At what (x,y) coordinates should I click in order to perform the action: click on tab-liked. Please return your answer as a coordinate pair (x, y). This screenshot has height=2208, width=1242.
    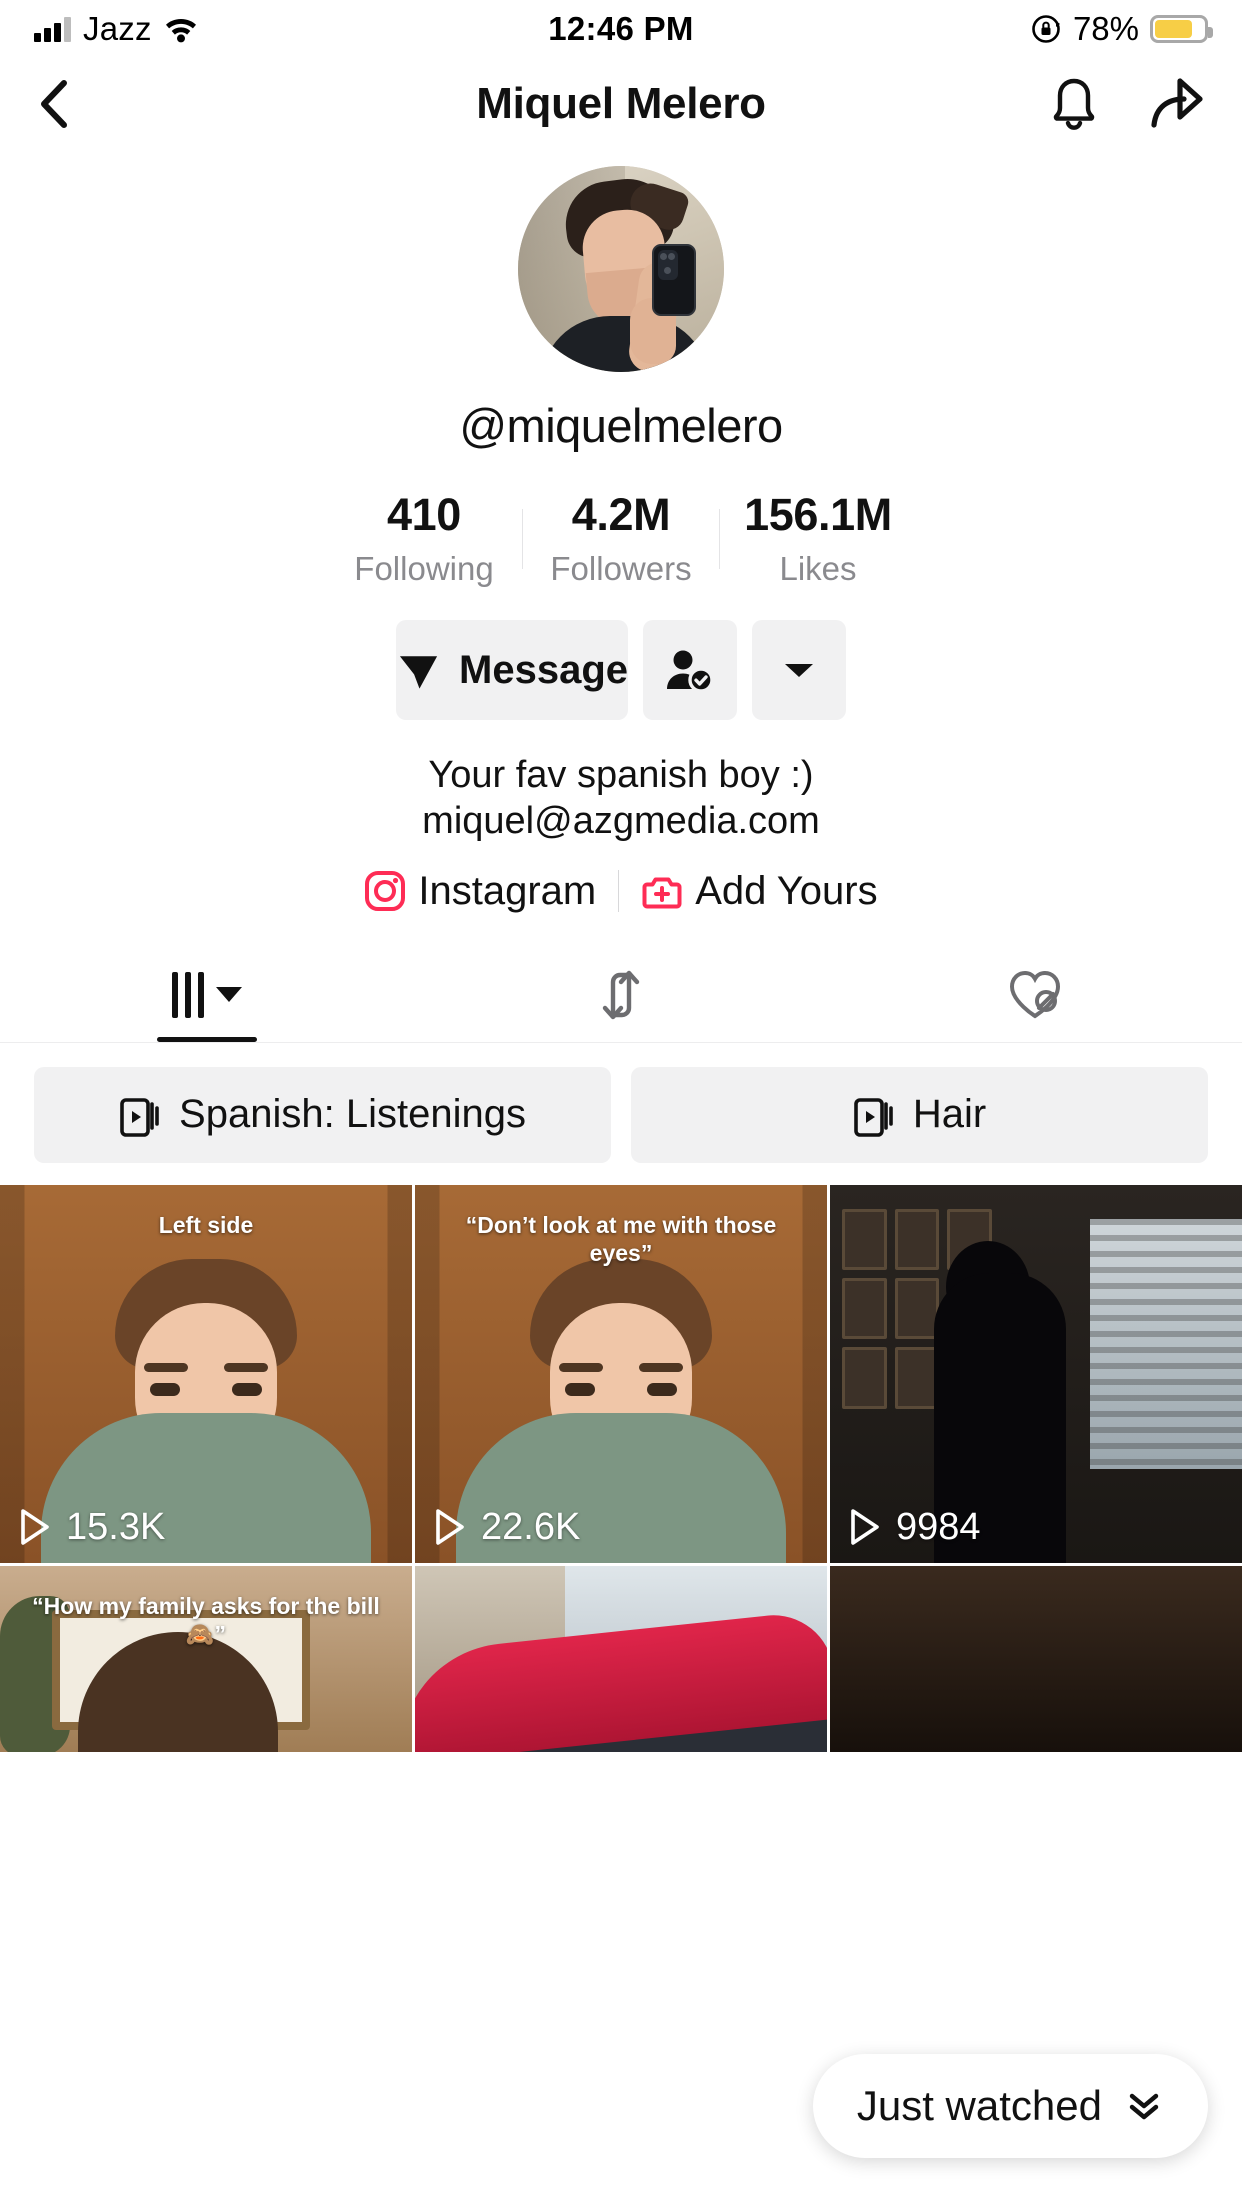
    Looking at the image, I should click on (1035, 995).